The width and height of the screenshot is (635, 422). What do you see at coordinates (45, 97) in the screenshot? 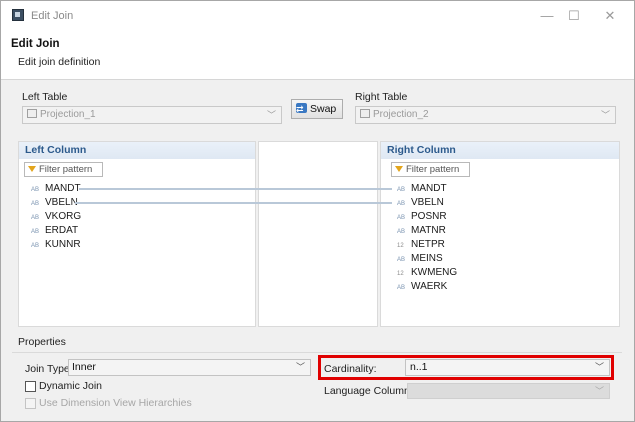
I see `left-table-label: Left Table` at bounding box center [45, 97].